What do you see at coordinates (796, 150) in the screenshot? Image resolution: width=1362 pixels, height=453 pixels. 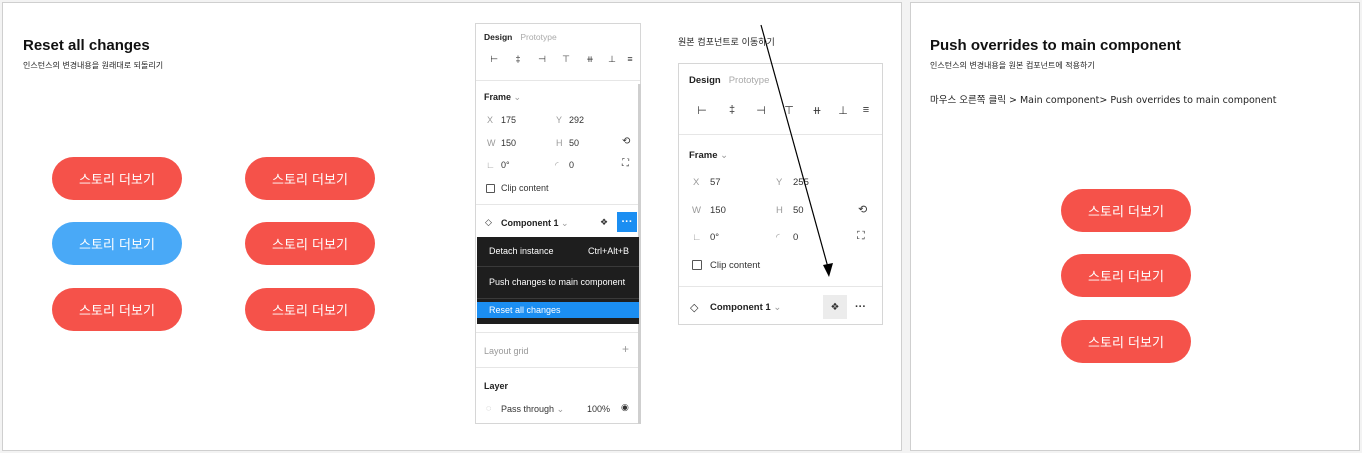 I see `pointer-arrow` at bounding box center [796, 150].